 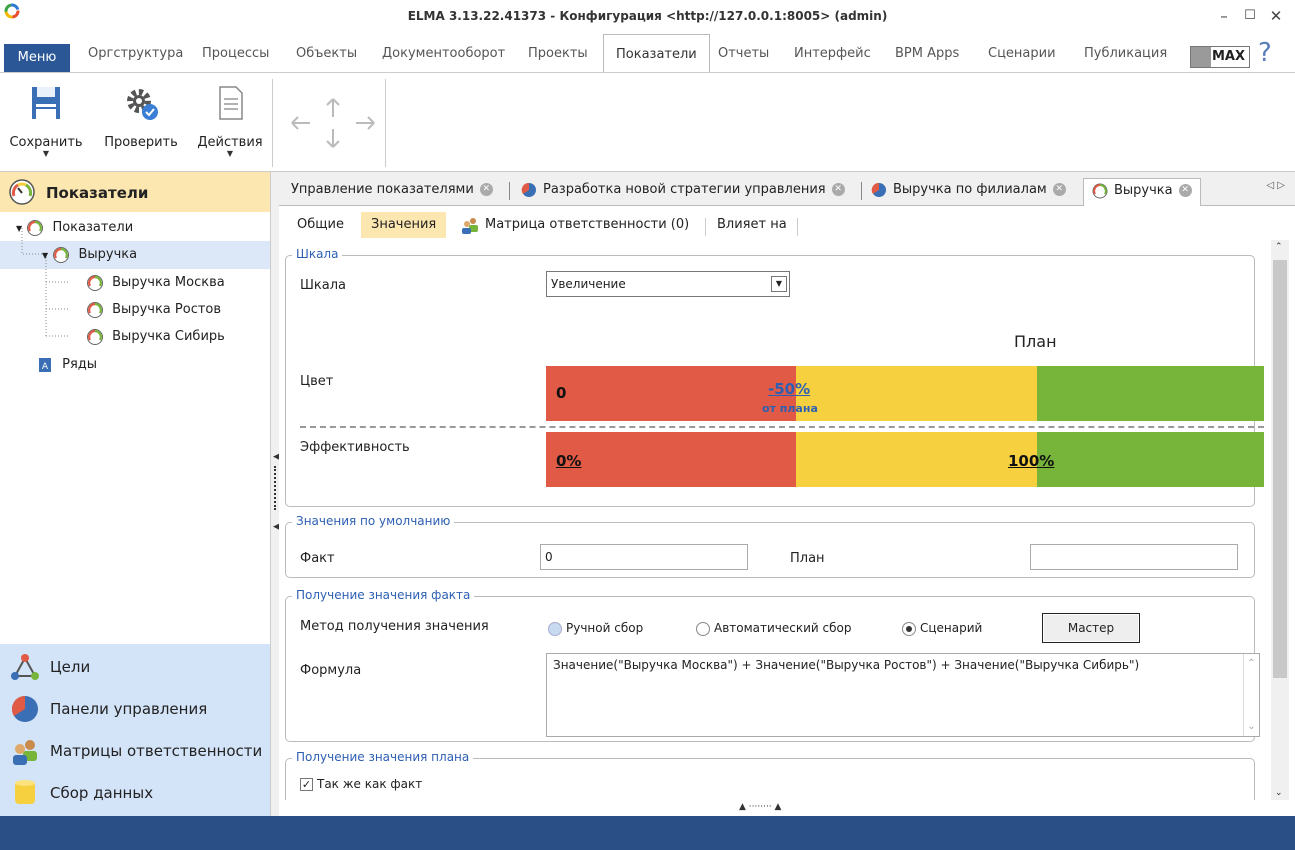 What do you see at coordinates (779, 284) in the screenshot?
I see `chevron-down-icon: ▼` at bounding box center [779, 284].